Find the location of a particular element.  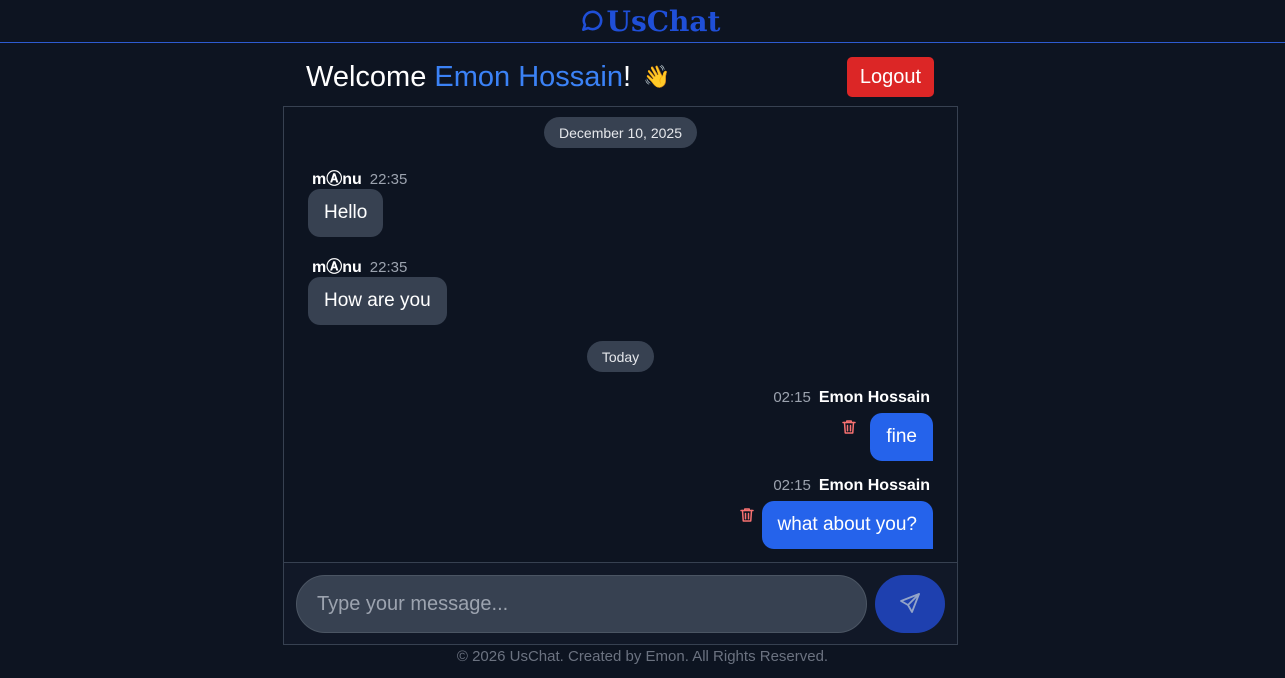

message-composer is located at coordinates (620, 603).